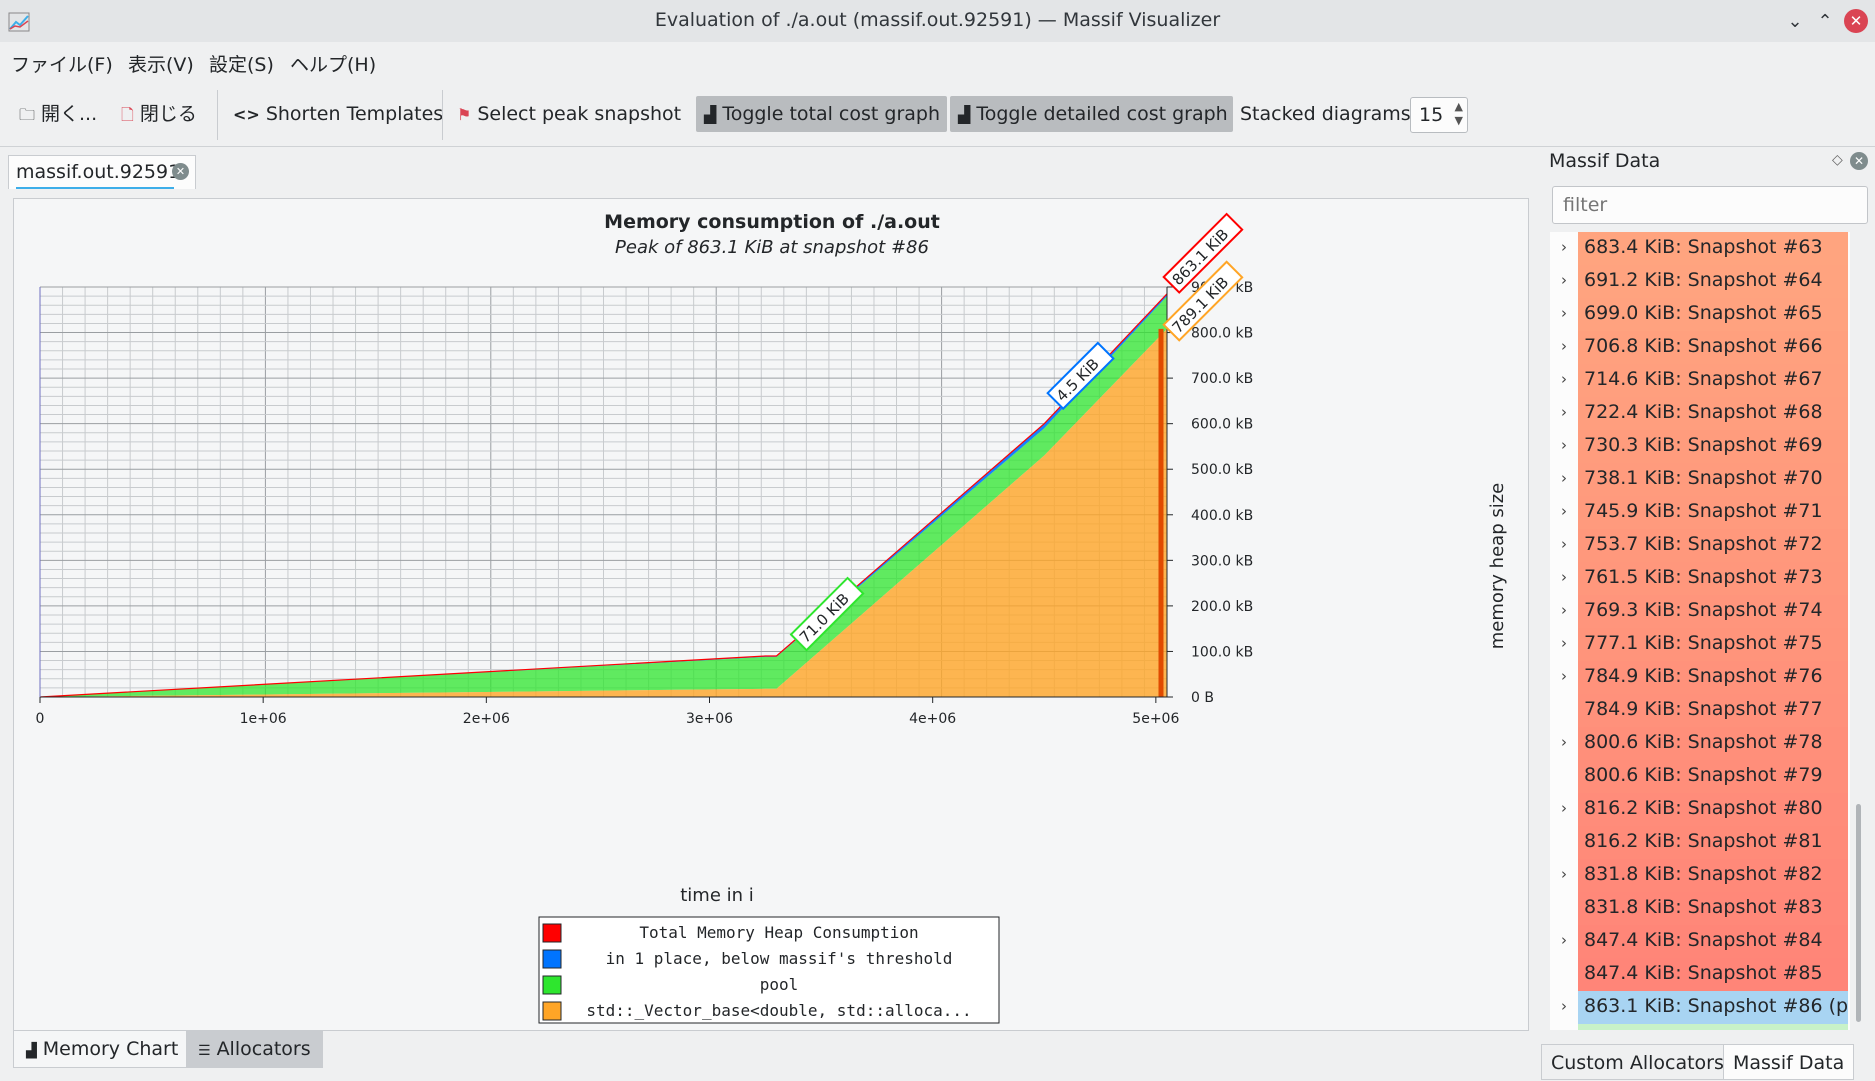 Image resolution: width=1875 pixels, height=1081 pixels. Describe the element at coordinates (1091, 114) in the screenshot. I see `toggle-detailed-cost-button: ▟ Toggle detailed cost graph` at that location.